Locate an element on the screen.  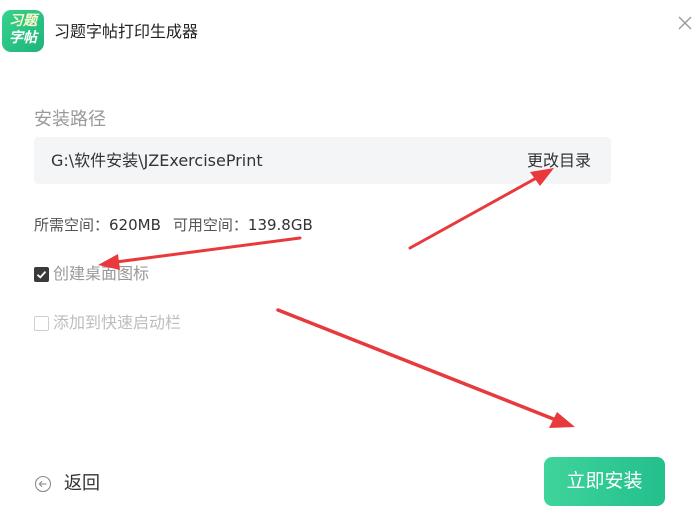
create-desktop-icon-label: 创建桌面图标 is located at coordinates (101, 273).